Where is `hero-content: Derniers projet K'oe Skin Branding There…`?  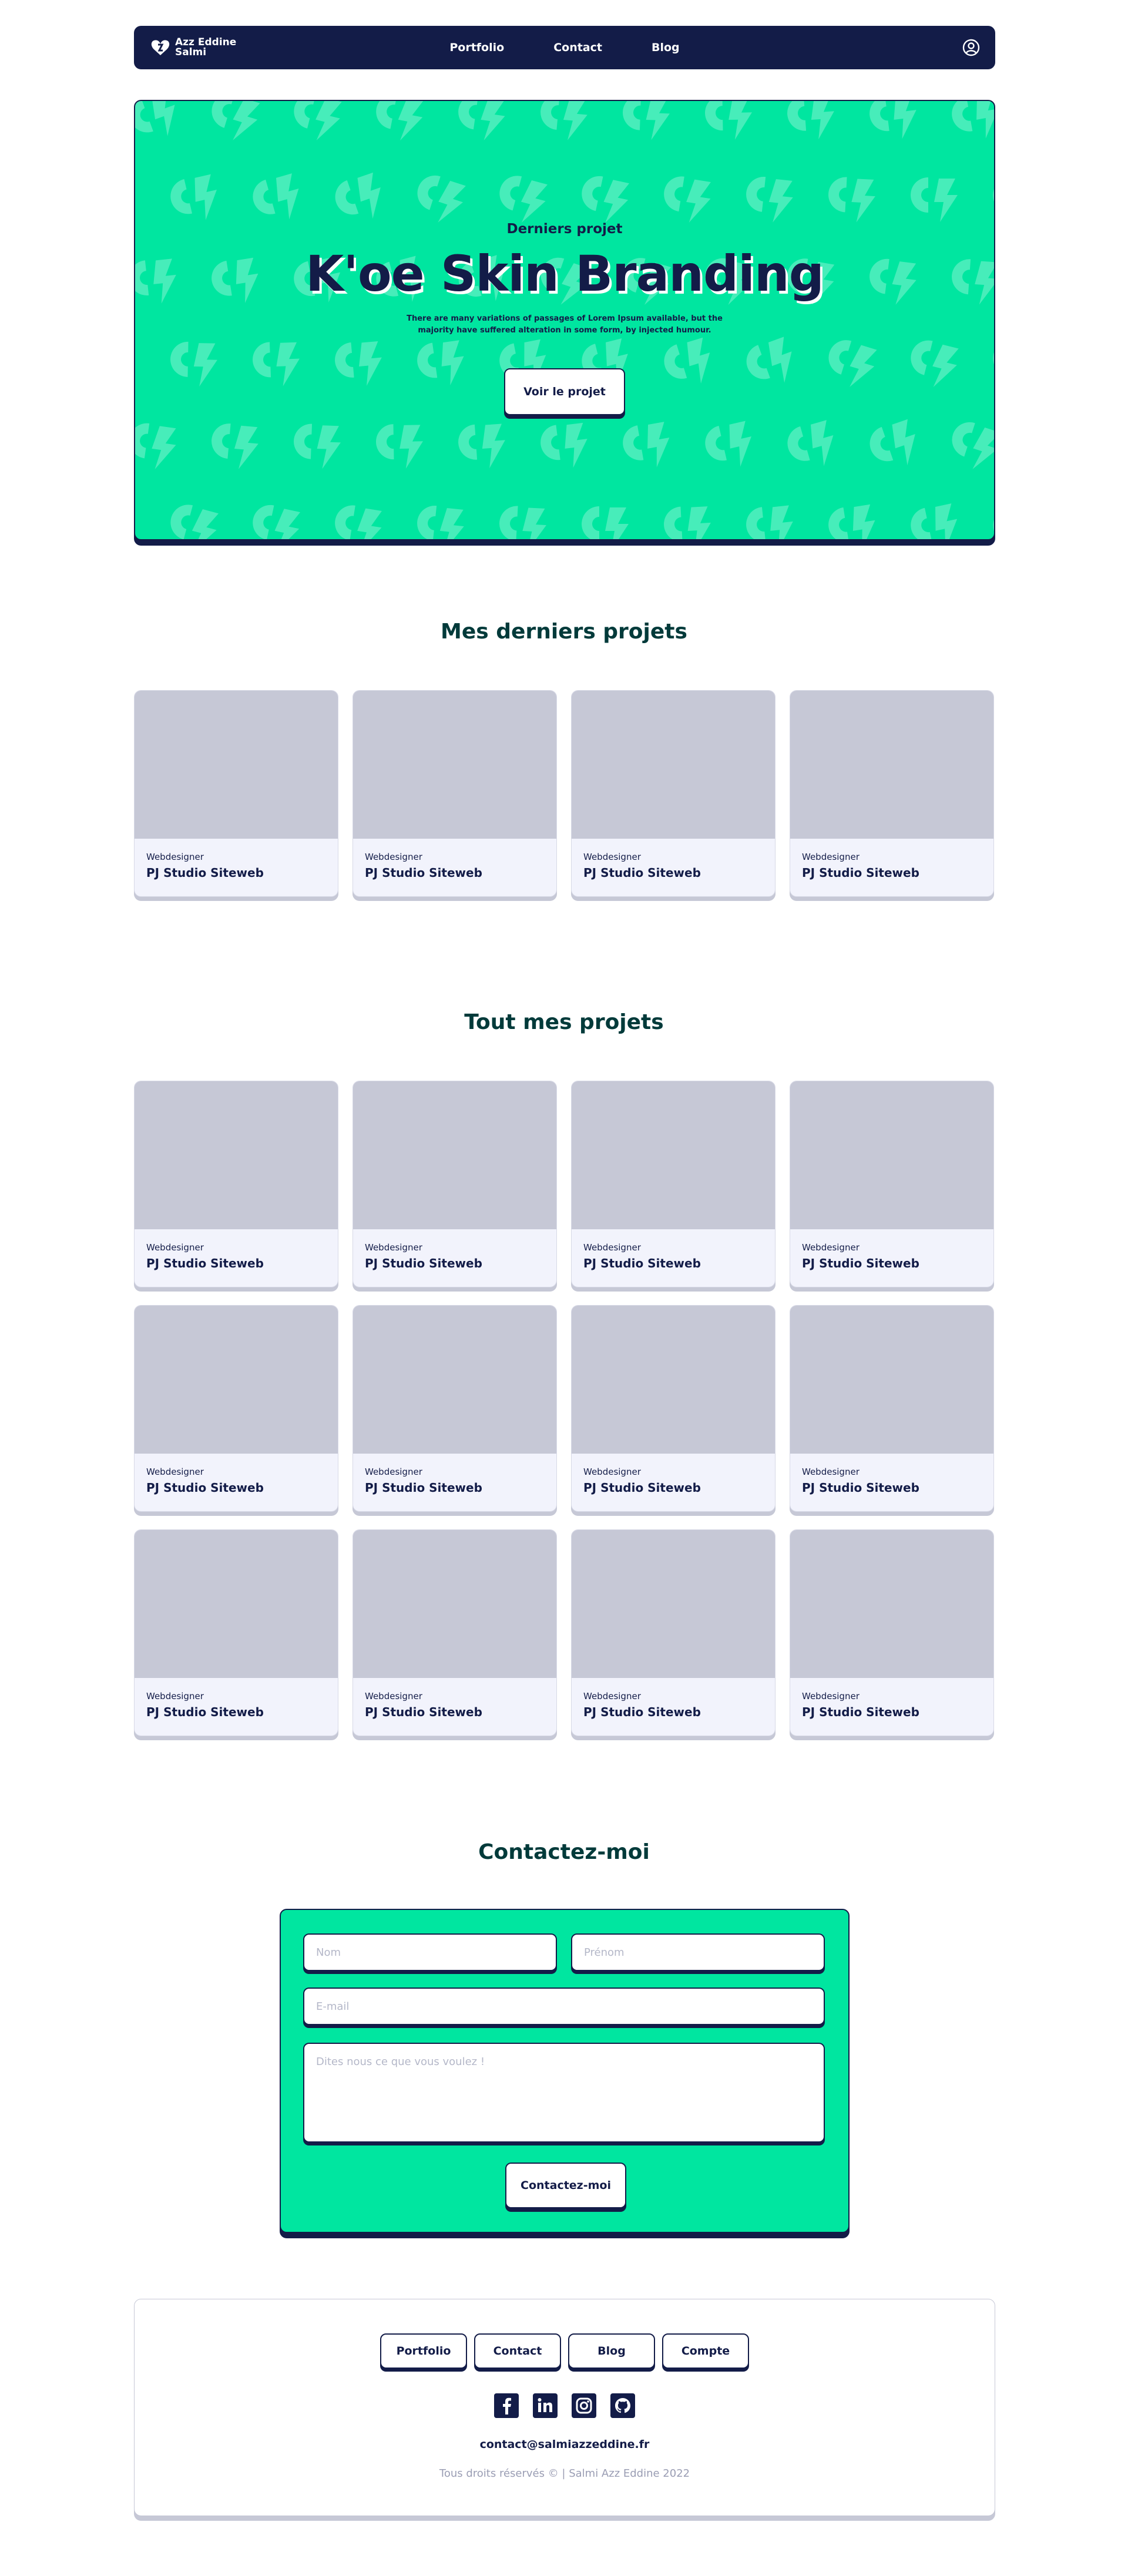
hero-content: Derniers projet K'oe Skin Branding There… is located at coordinates (564, 318).